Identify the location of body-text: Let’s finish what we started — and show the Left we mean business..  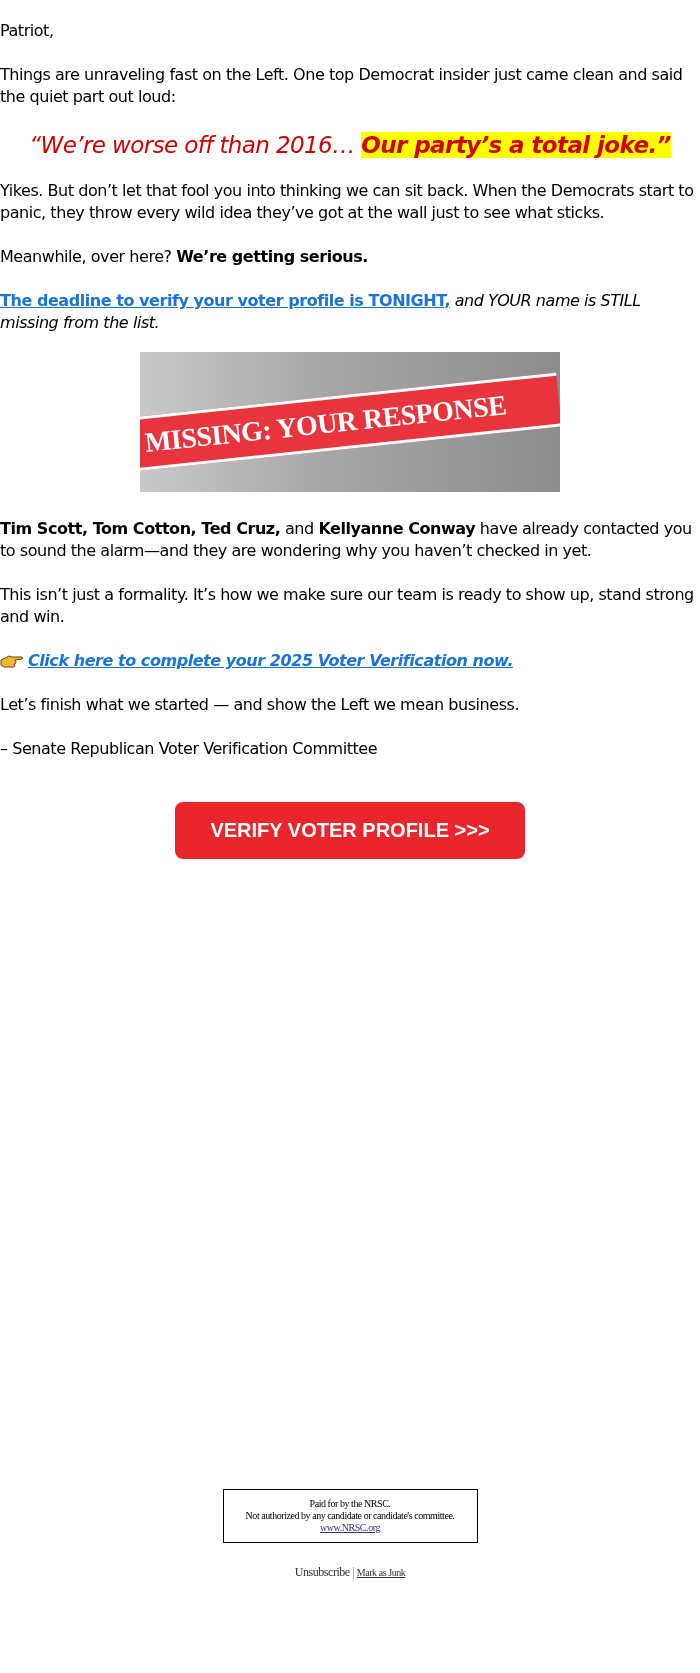
(260, 705).